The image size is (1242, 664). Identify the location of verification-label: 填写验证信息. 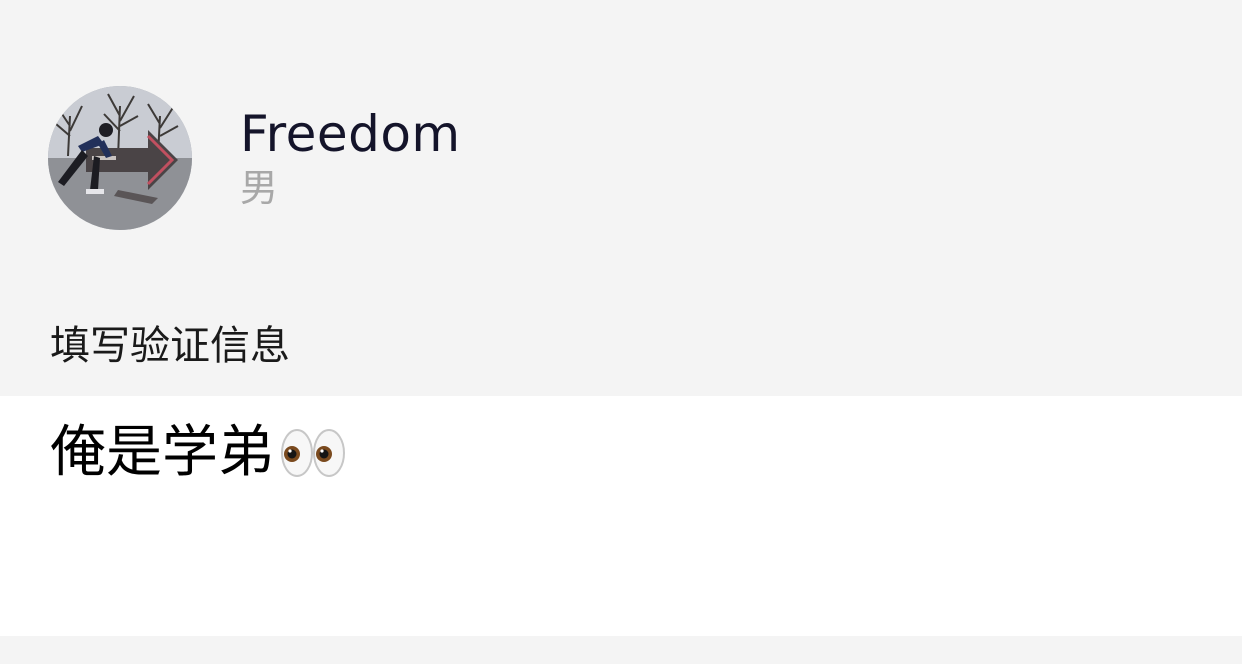
(170, 346).